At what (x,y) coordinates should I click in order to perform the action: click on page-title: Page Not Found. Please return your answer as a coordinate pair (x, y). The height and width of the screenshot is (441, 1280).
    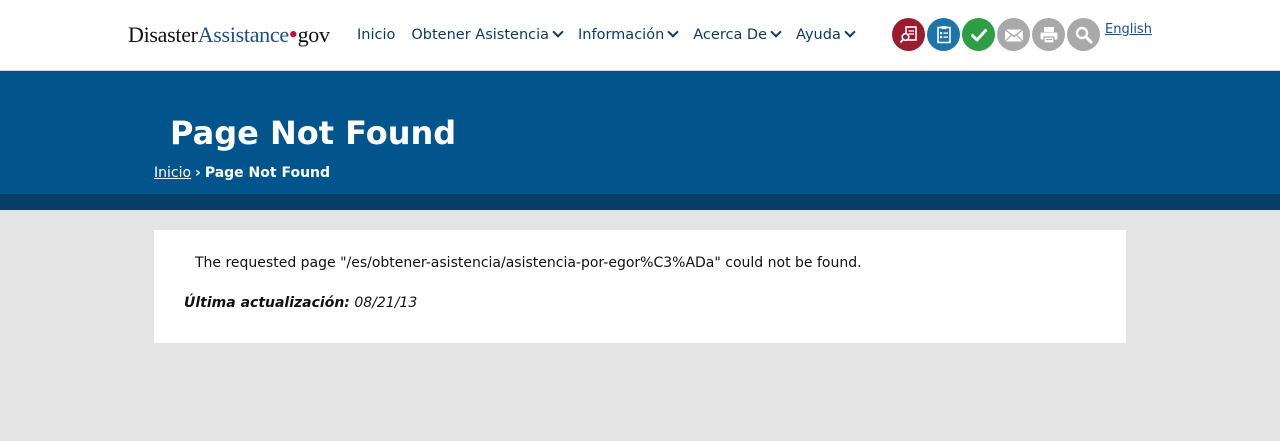
    Looking at the image, I should click on (313, 133).